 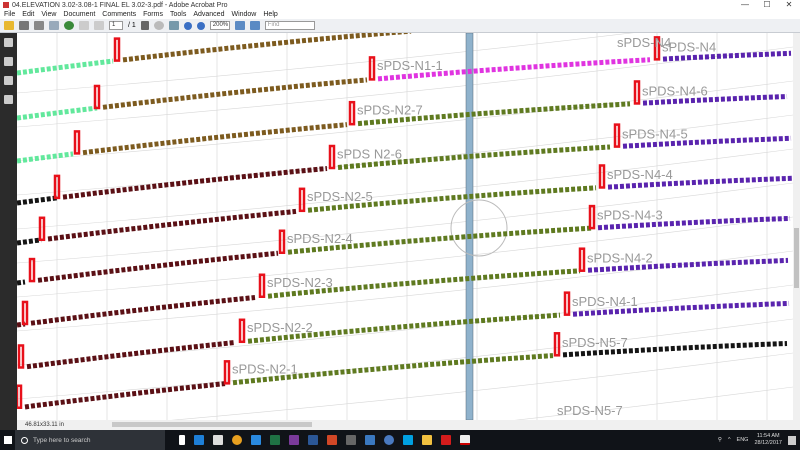 What do you see at coordinates (313, 440) in the screenshot?
I see `word-icon` at bounding box center [313, 440].